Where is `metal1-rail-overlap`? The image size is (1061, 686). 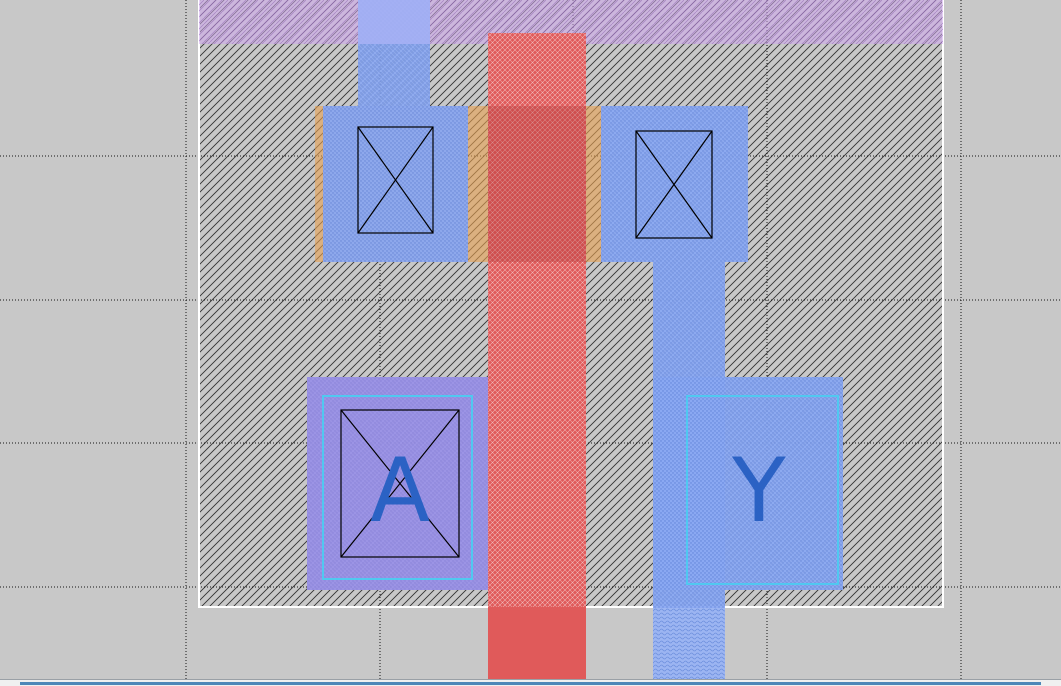
metal1-rail-overlap is located at coordinates (394, 22).